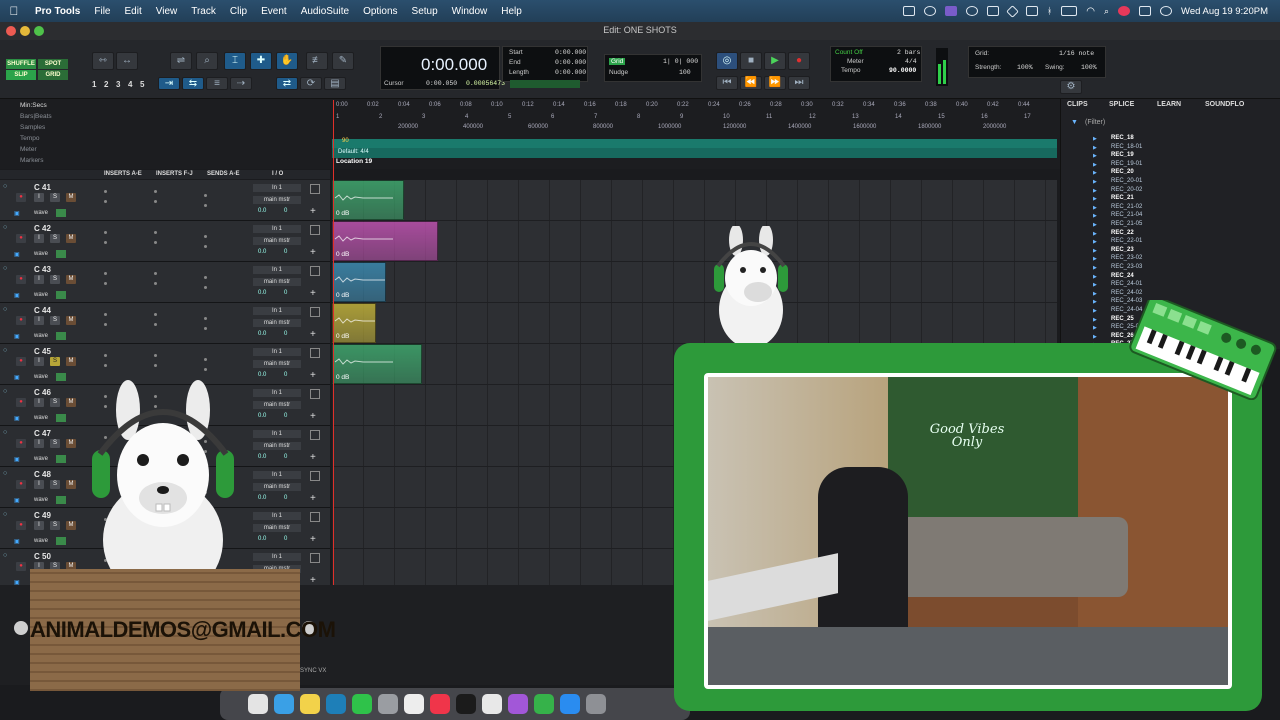 This screenshot has height=720, width=1280. What do you see at coordinates (775, 61) in the screenshot?
I see `play-icon: ▶` at bounding box center [775, 61].